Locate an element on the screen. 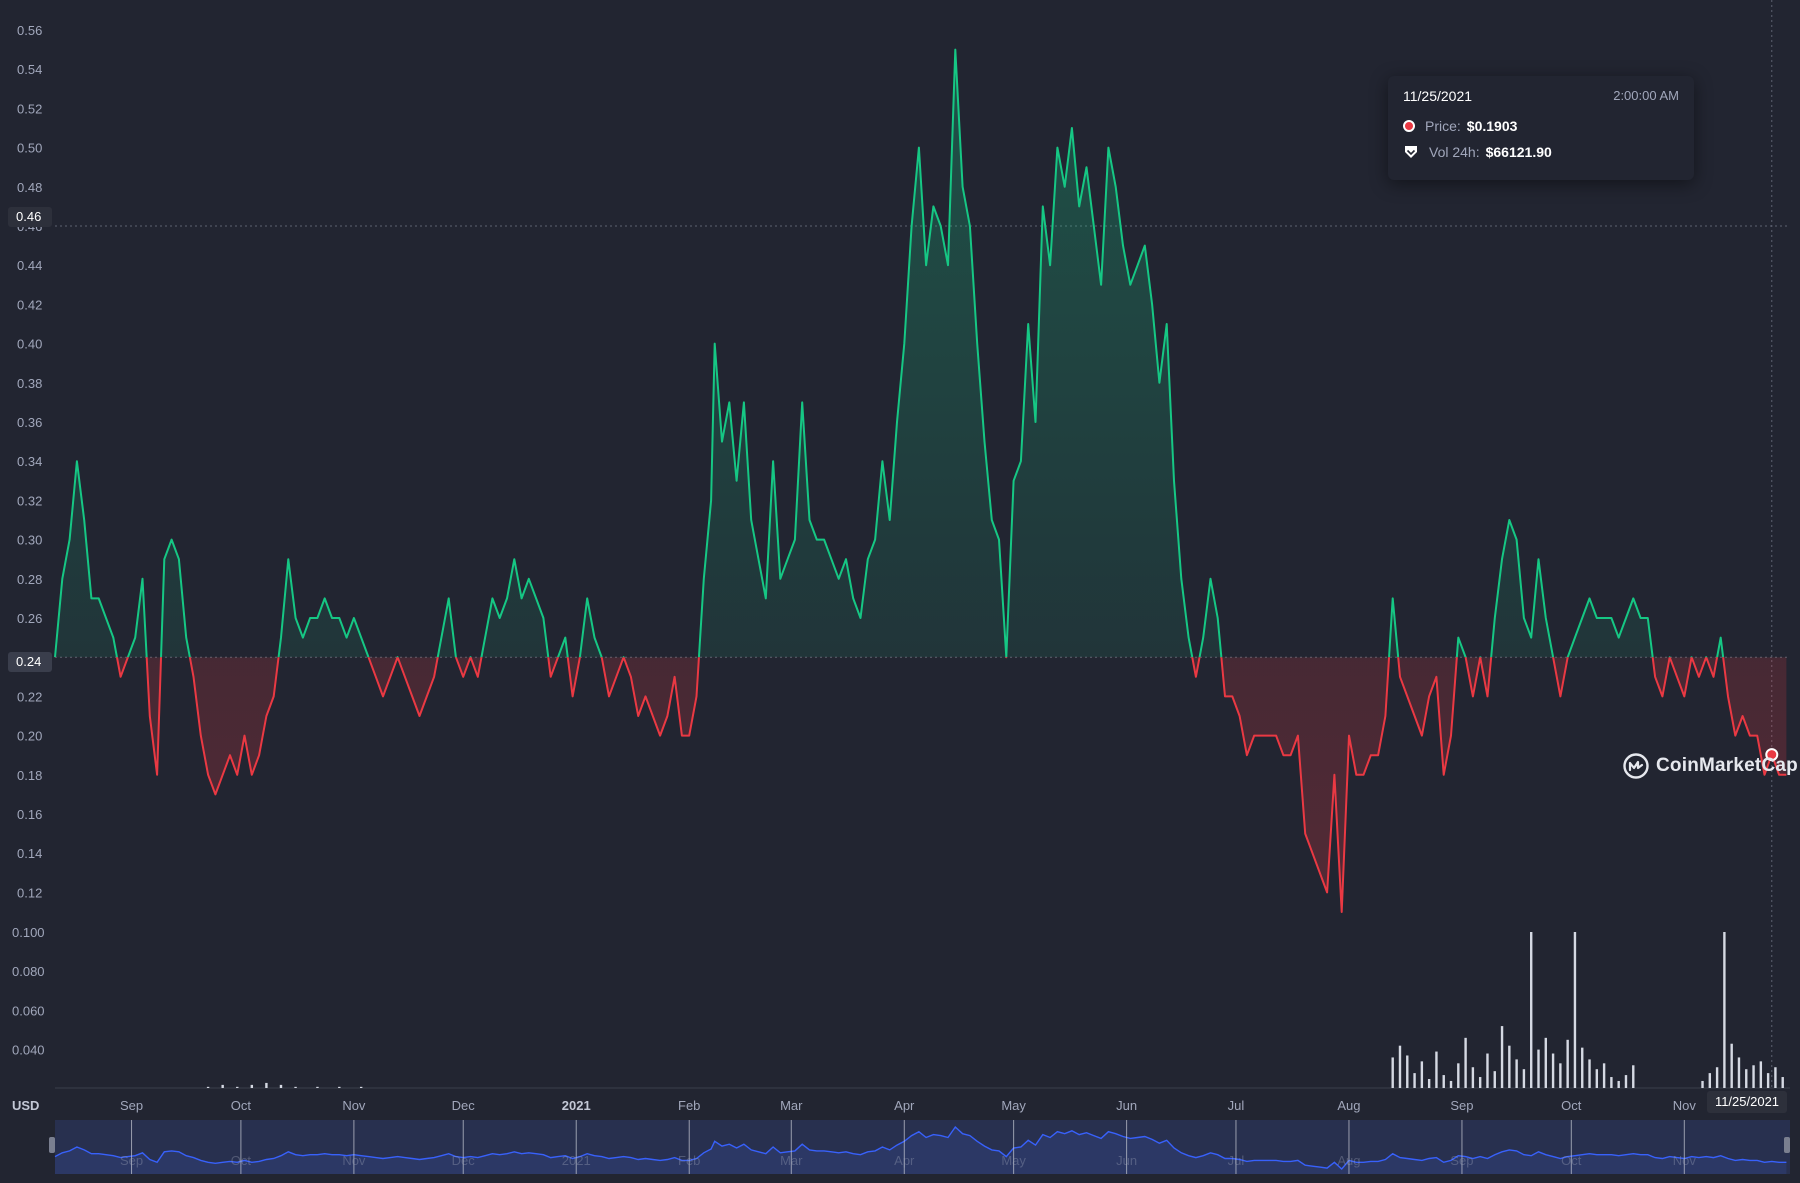  y-tick-label: 0.22 is located at coordinates (29, 696).